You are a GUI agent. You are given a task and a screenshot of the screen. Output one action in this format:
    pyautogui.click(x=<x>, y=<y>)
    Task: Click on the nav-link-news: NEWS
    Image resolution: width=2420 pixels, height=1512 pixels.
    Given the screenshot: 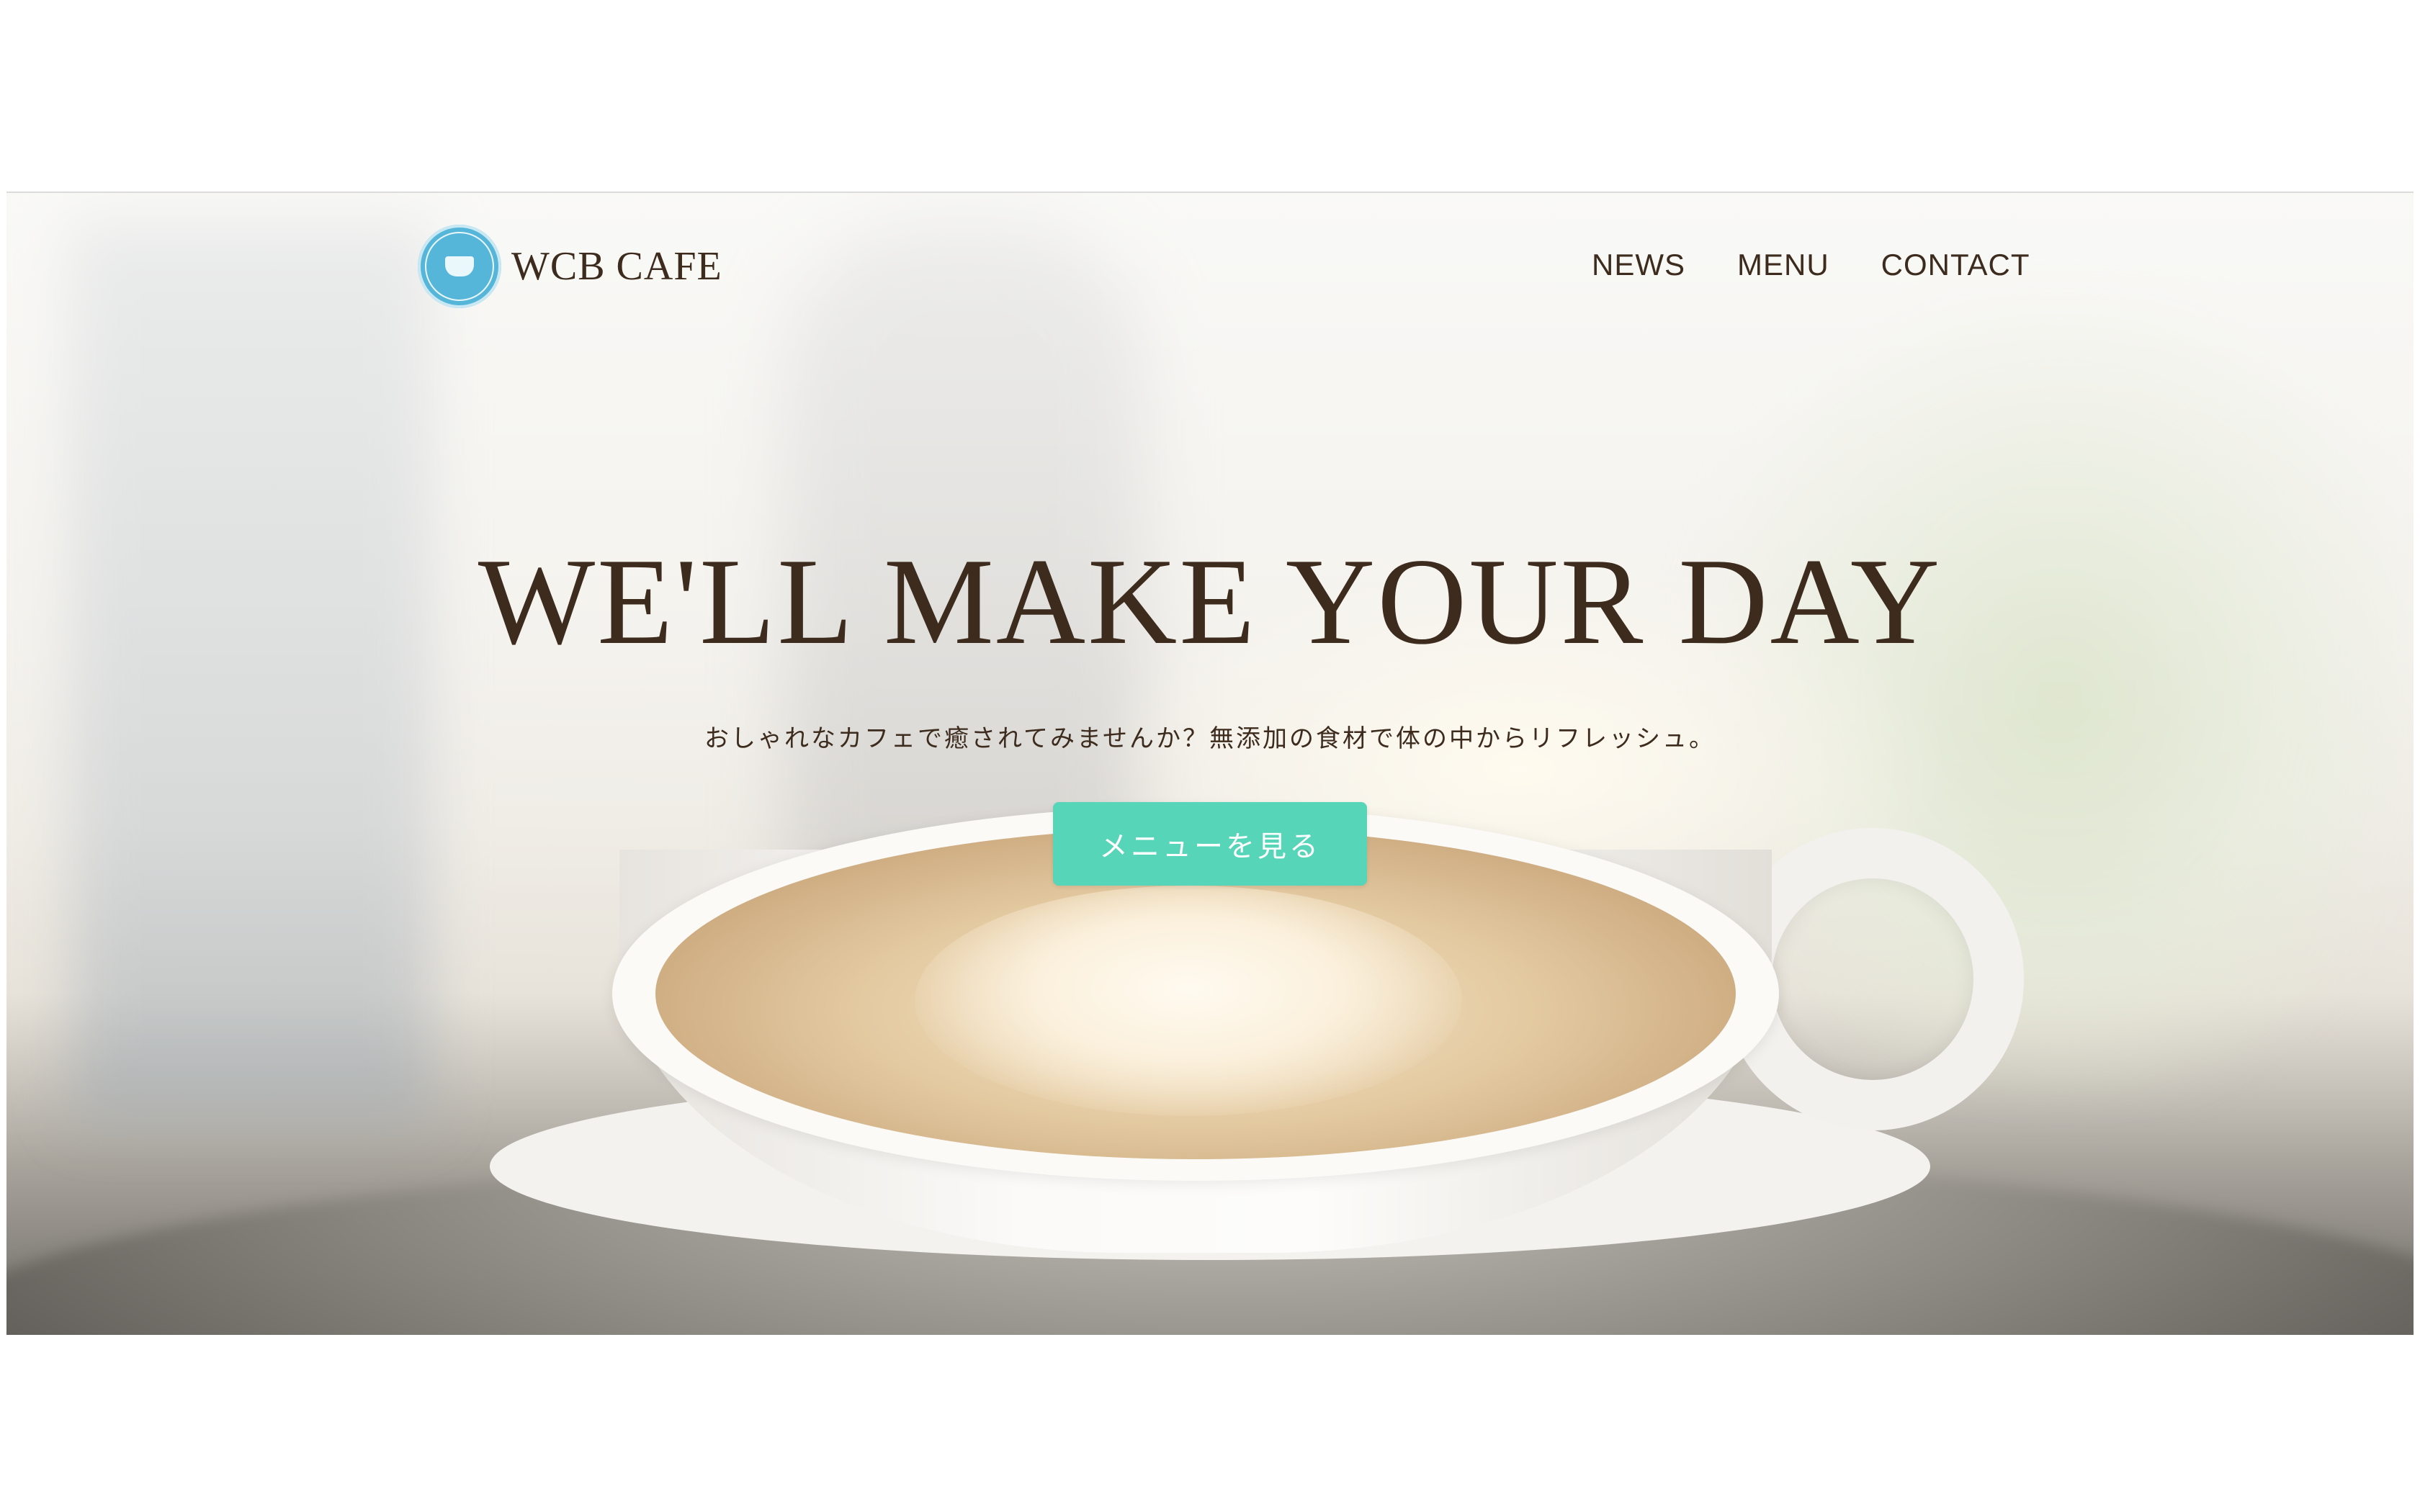 What is the action you would take?
    pyautogui.click(x=1639, y=265)
    